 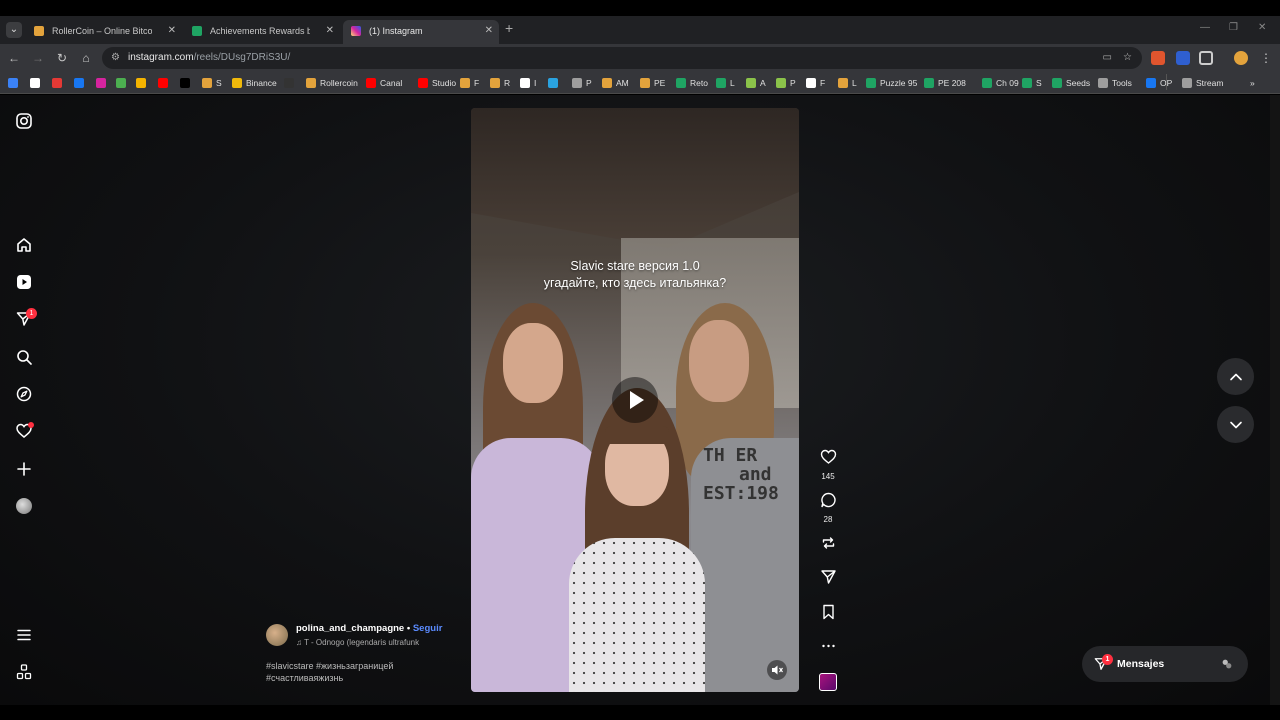 I want to click on bookmark-item: Canal, so click(x=384, y=83).